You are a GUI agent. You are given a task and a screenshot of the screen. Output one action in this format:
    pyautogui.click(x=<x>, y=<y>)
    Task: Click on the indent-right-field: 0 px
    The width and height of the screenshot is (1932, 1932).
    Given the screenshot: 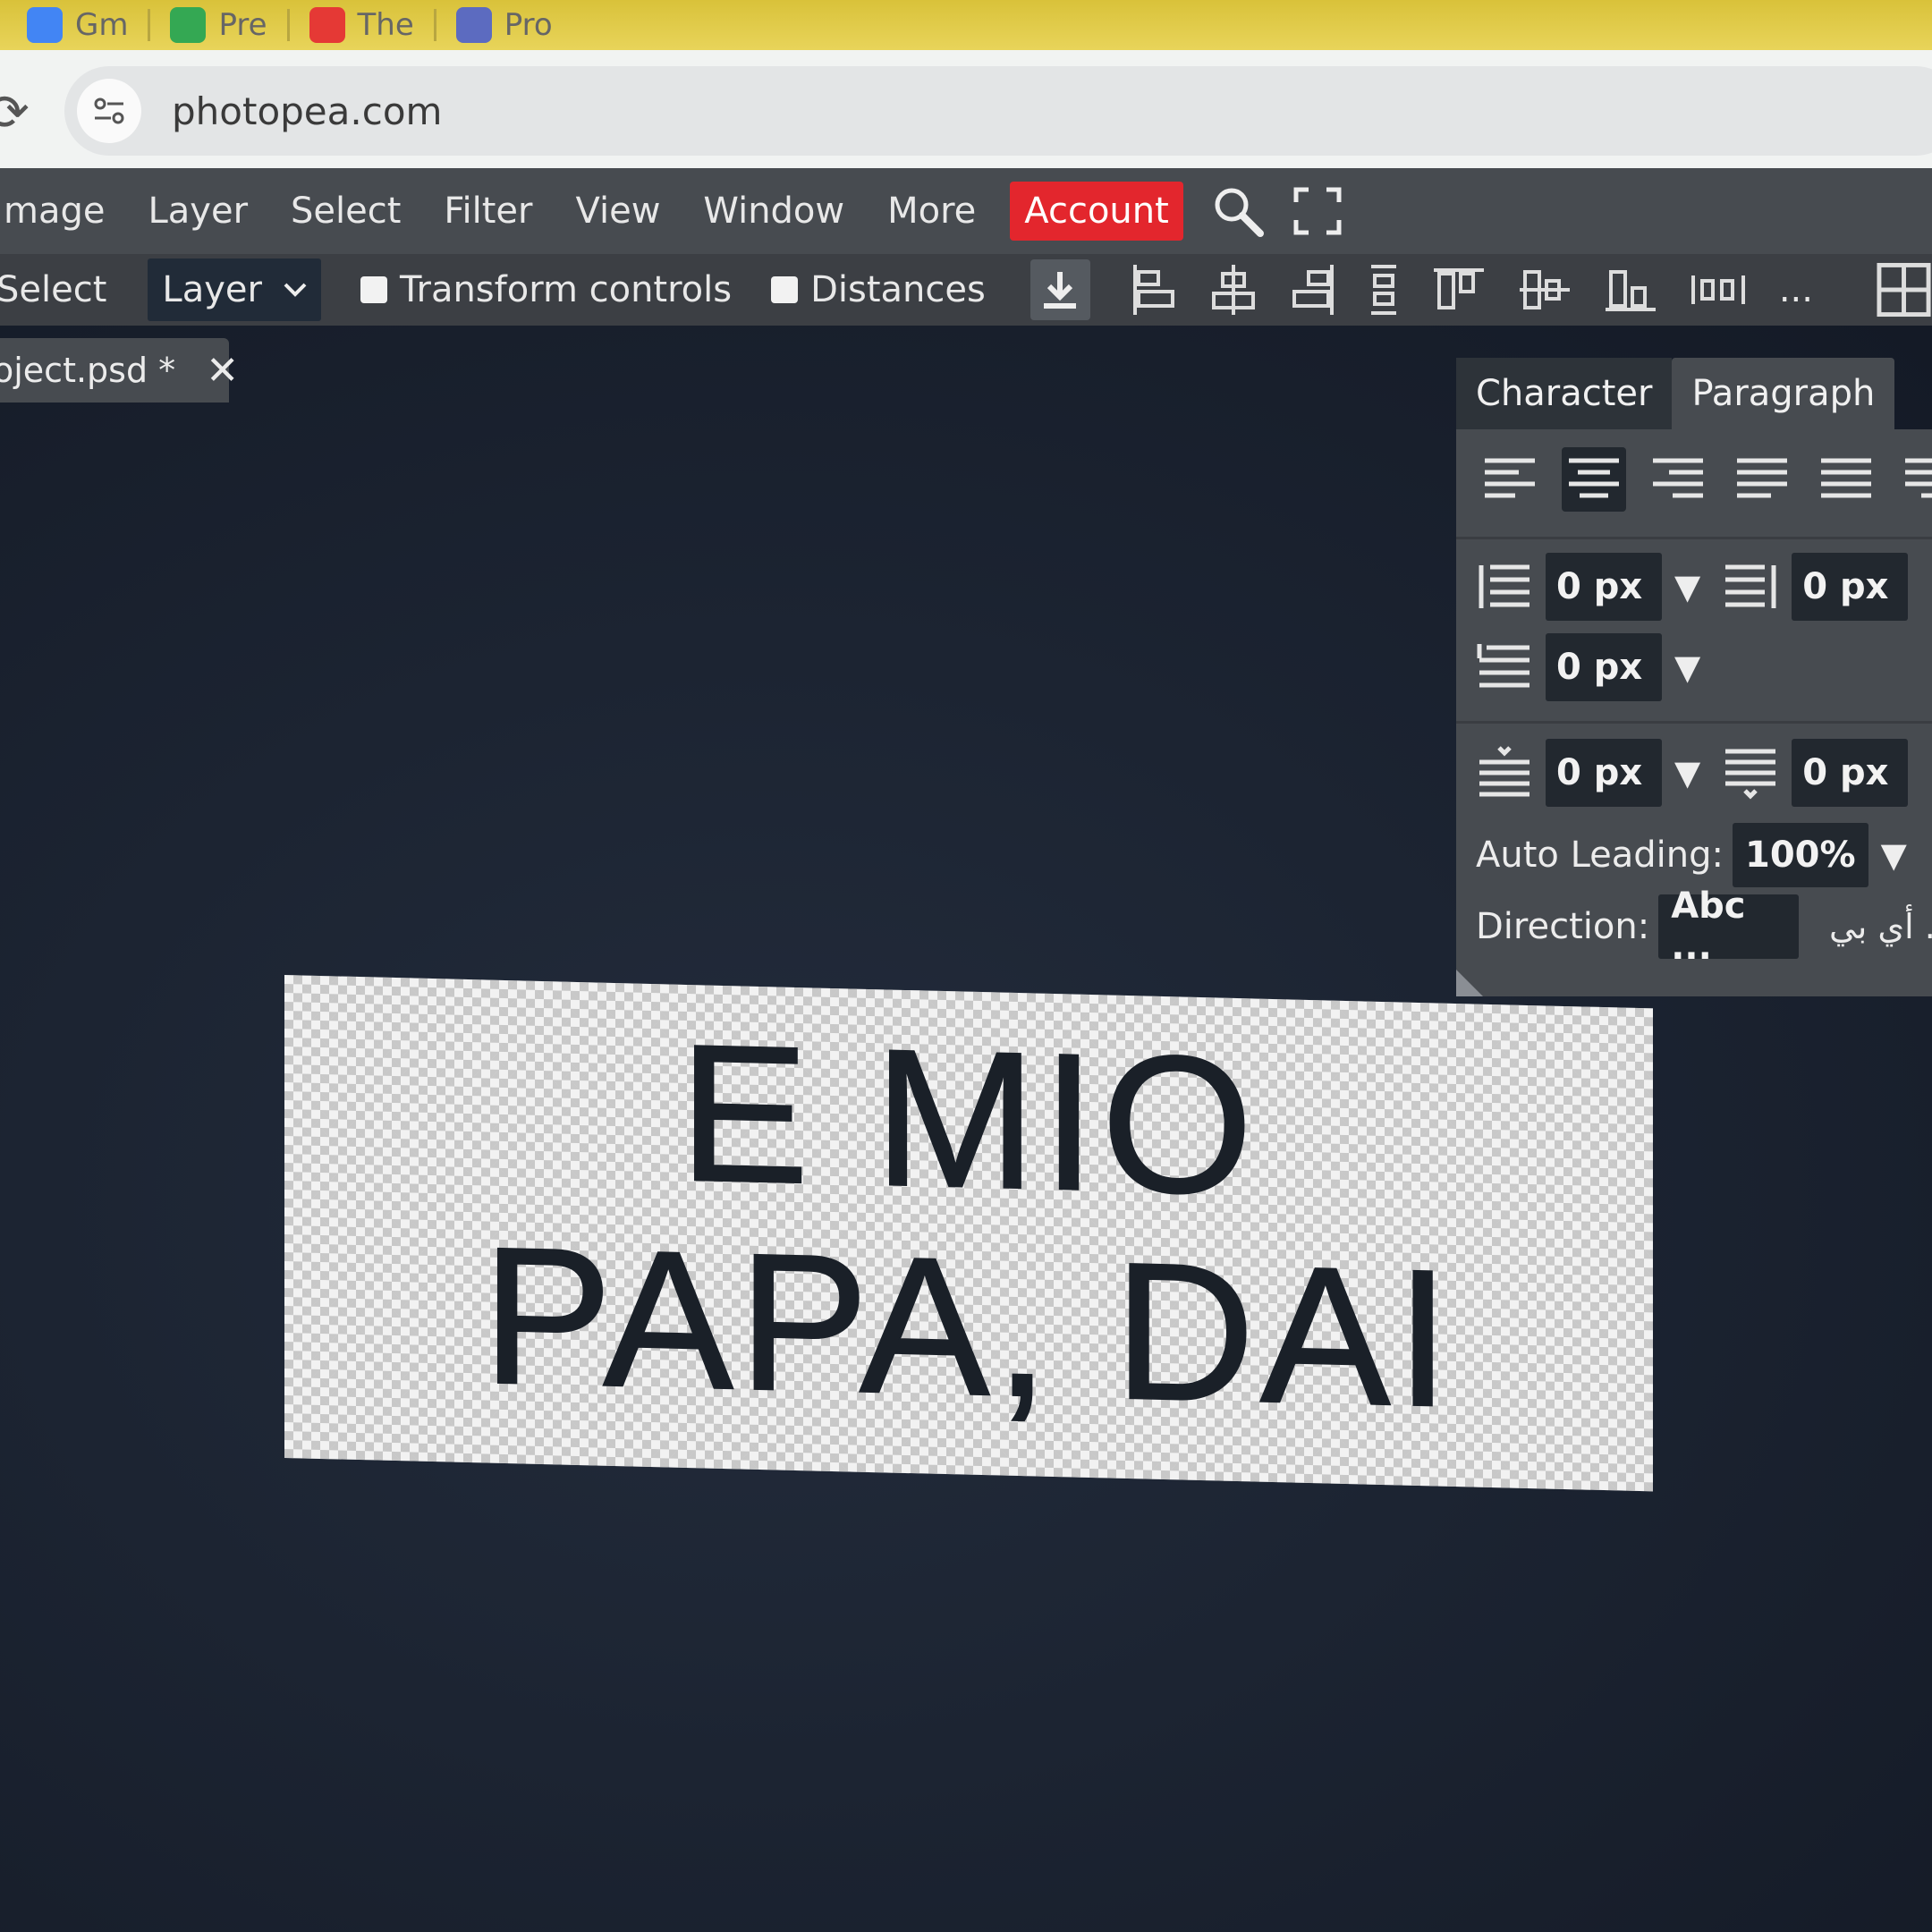 What is the action you would take?
    pyautogui.click(x=1850, y=587)
    